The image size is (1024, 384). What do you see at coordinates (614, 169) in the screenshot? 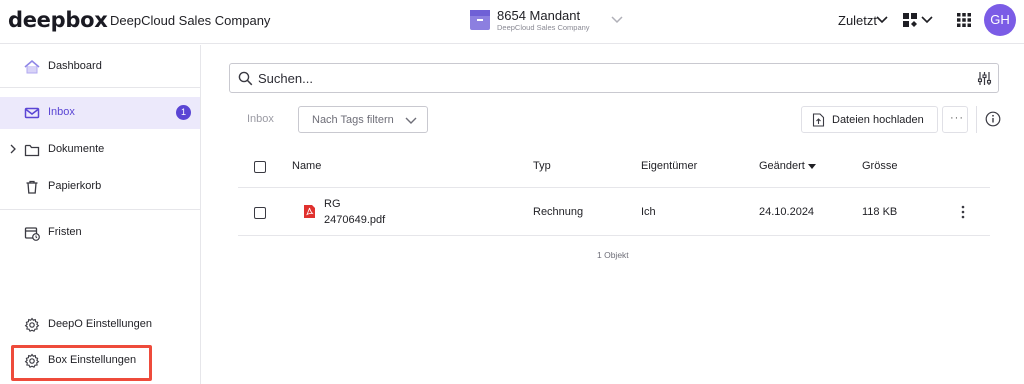
I see `table-header: Name Typ Eigentümer Geändert Grösse` at bounding box center [614, 169].